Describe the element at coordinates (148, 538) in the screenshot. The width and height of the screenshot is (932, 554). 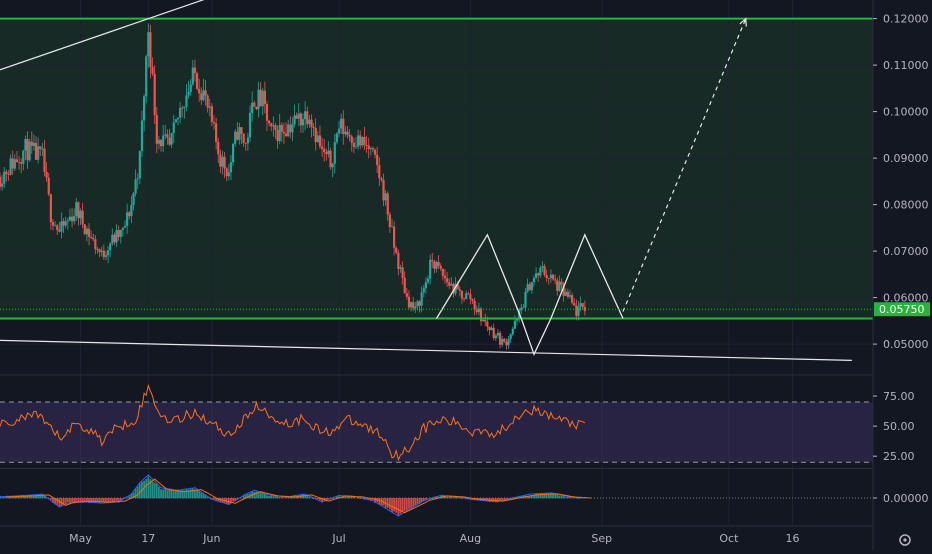
I see `time-axis-label: 17` at that location.